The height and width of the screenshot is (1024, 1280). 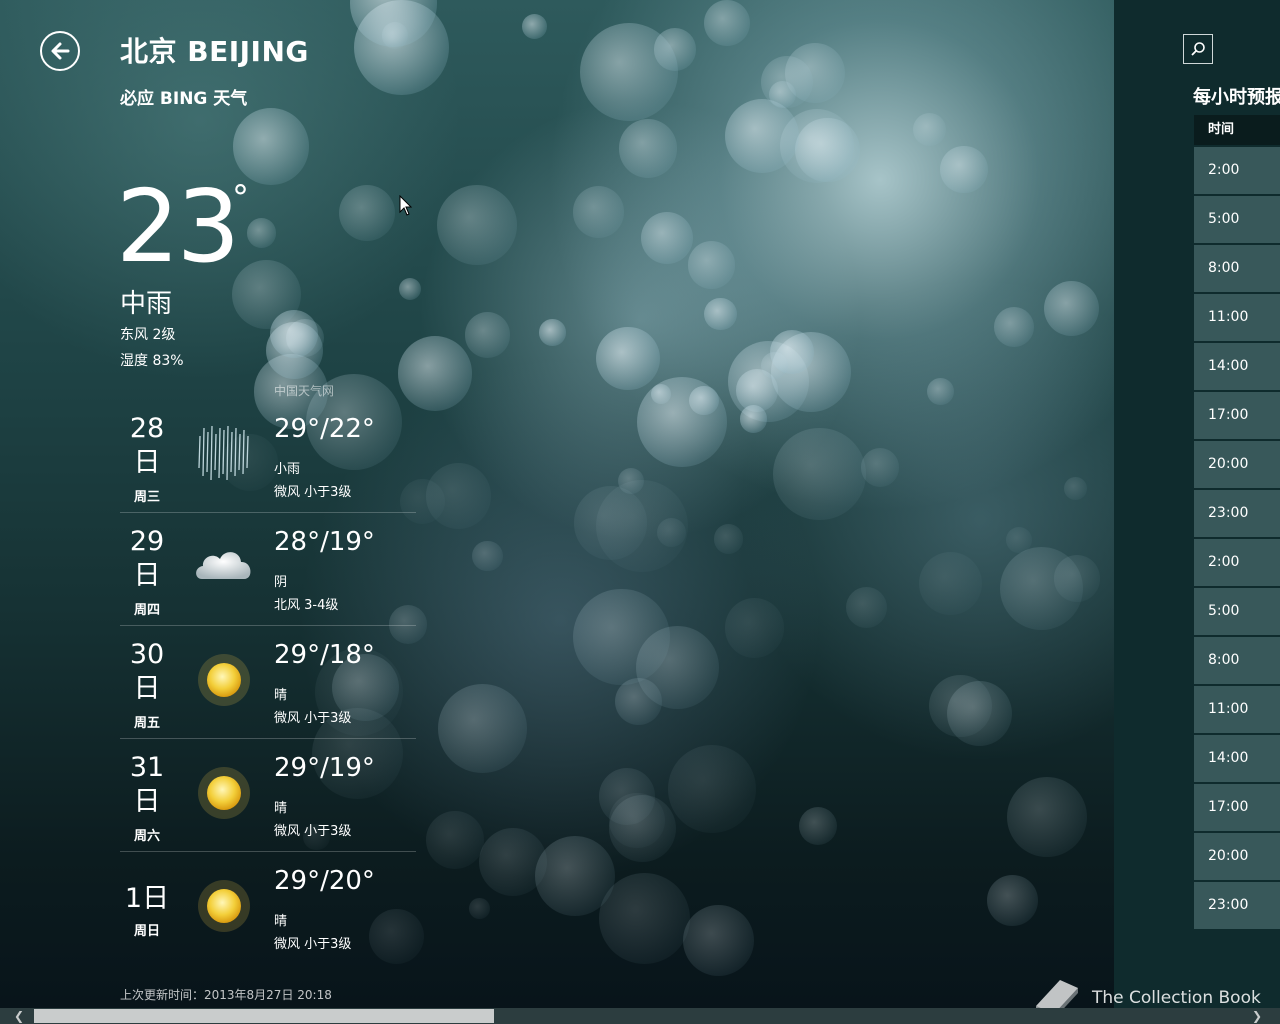 I want to click on table-header-time: 时间, so click(x=1237, y=130).